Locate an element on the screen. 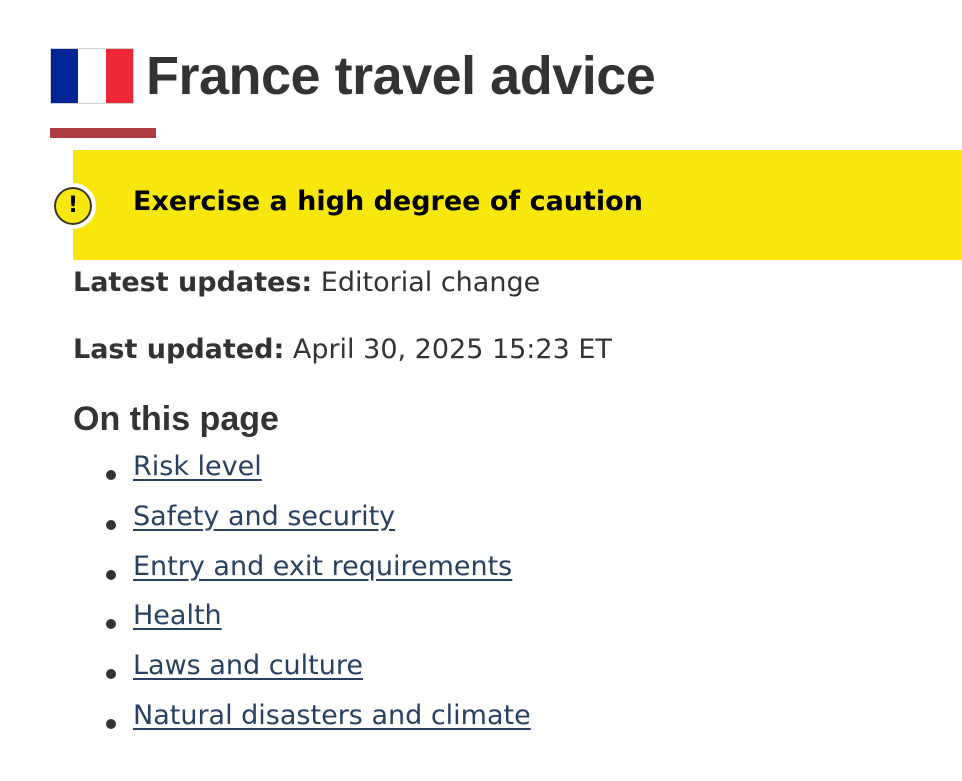 This screenshot has height=781, width=962. flag-band-white is located at coordinates (92, 76).